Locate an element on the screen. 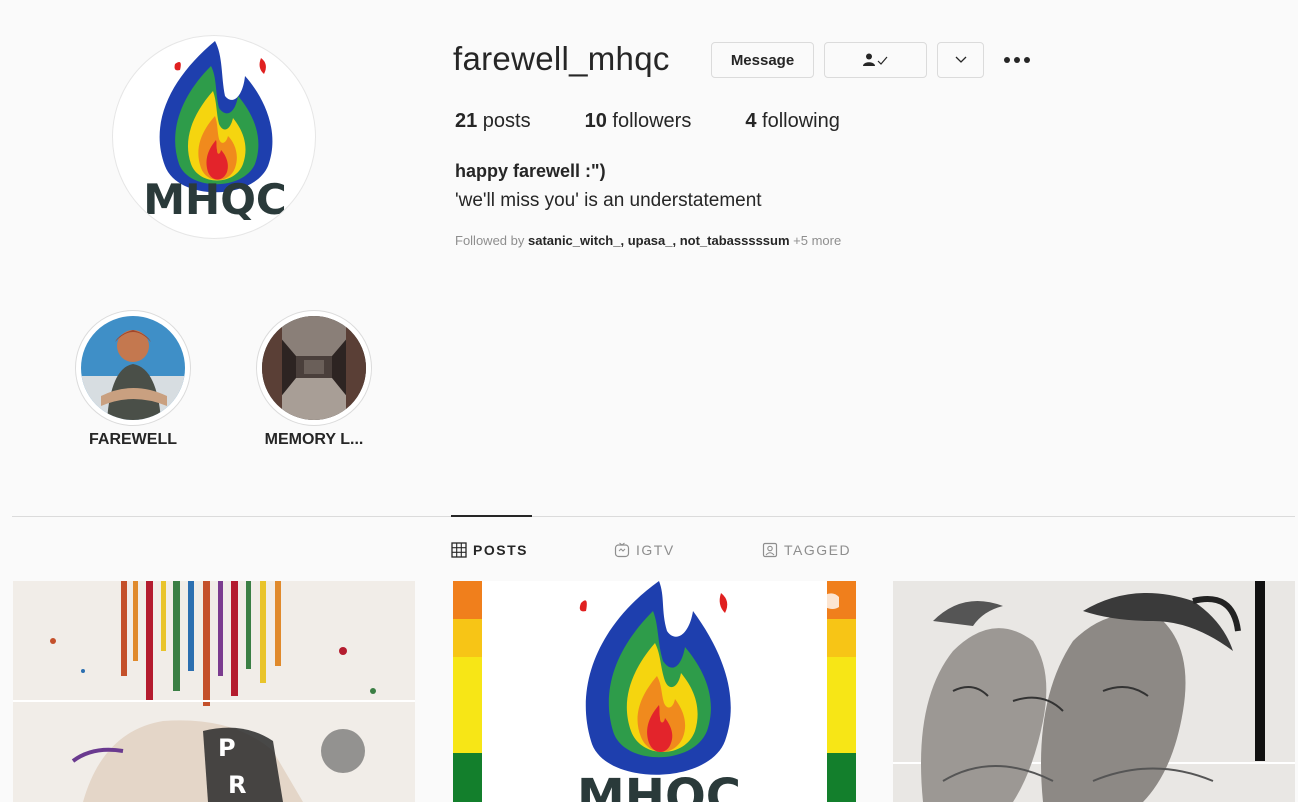 This screenshot has width=1298, height=802. message-button: Message is located at coordinates (762, 60).